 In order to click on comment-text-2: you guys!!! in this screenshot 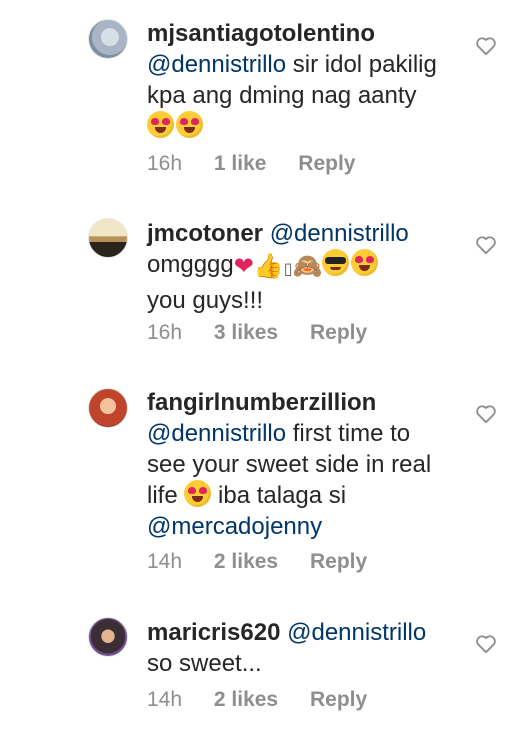, I will do `click(205, 300)`.